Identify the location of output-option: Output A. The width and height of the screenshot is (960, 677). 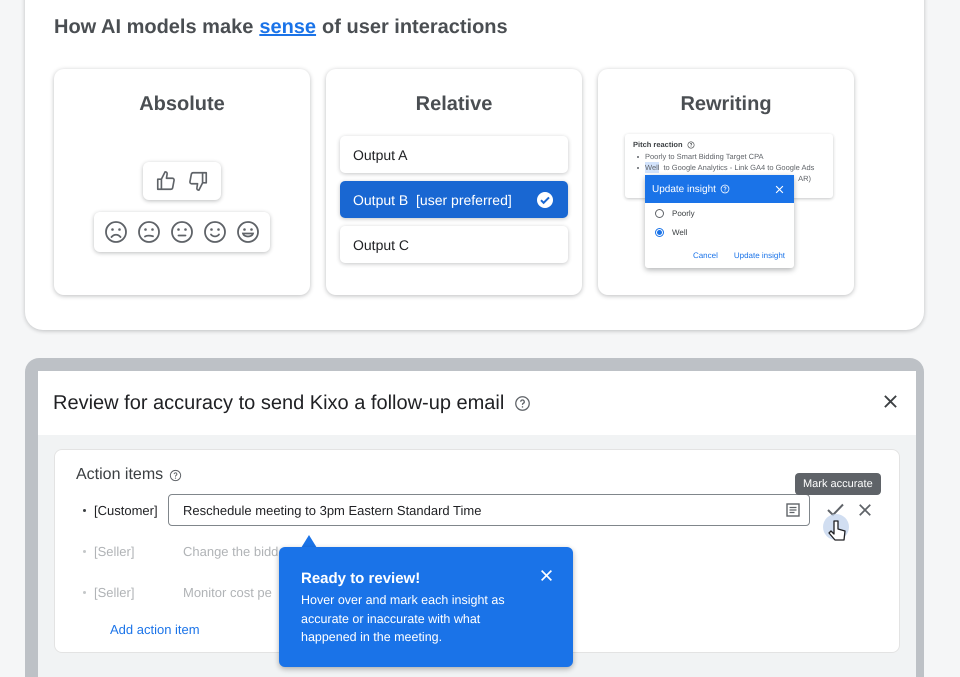
(454, 154).